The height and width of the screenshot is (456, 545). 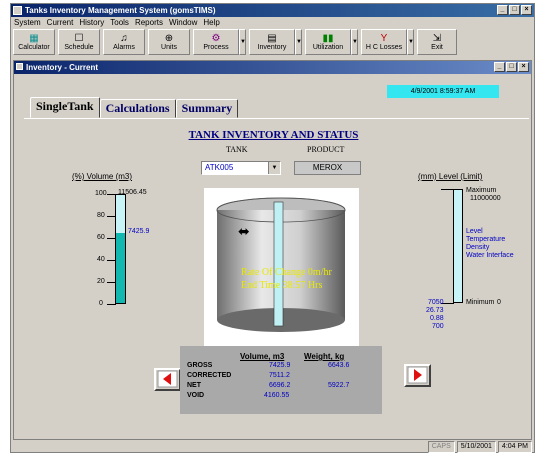 What do you see at coordinates (480, 302) in the screenshot?
I see `level-minimum-label: Minimum` at bounding box center [480, 302].